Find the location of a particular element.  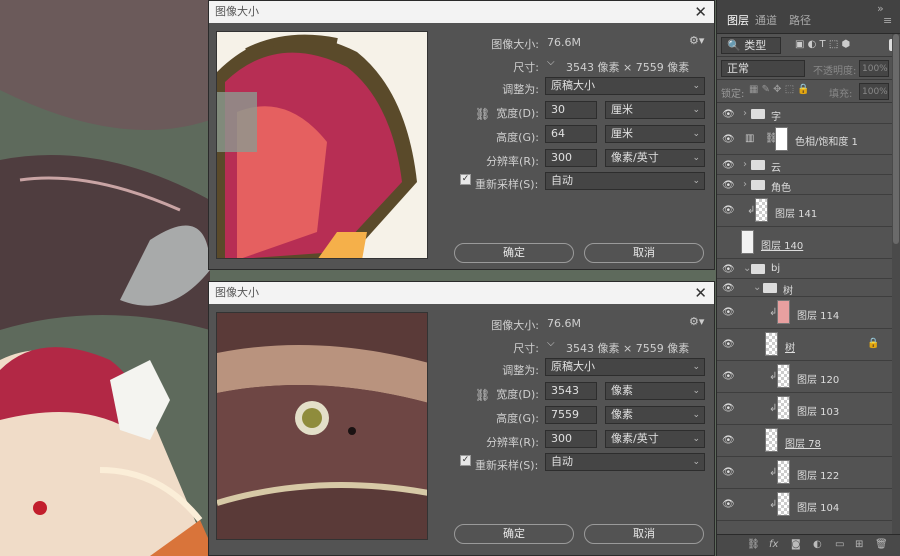

filter-kind-select: 🔍 类型 is located at coordinates (751, 45).